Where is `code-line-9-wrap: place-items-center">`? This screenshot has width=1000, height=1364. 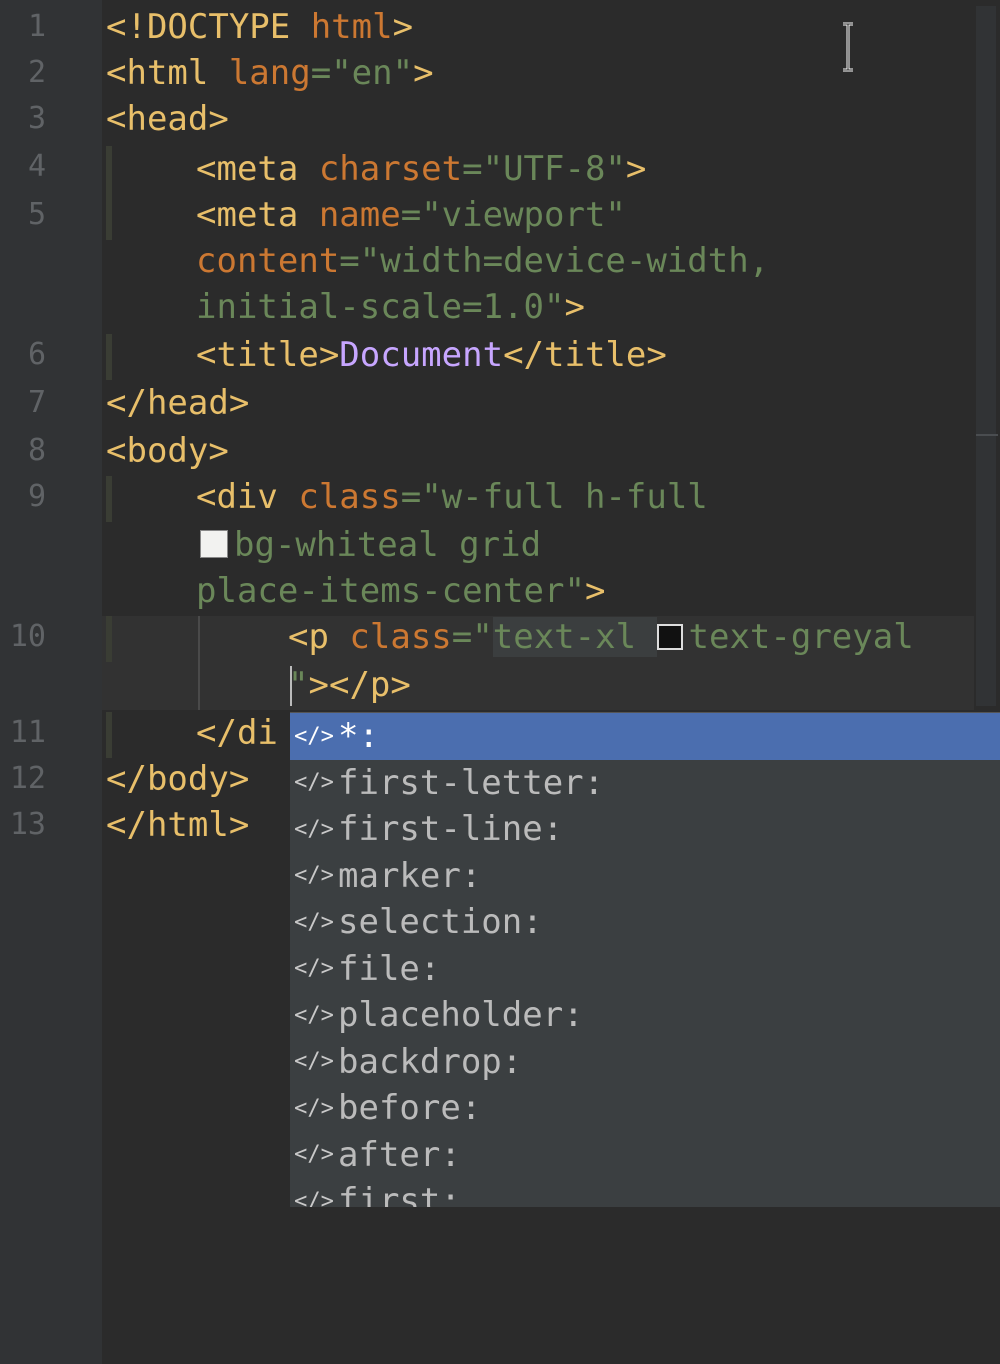
code-line-9-wrap: place-items-center"> is located at coordinates (400, 591).